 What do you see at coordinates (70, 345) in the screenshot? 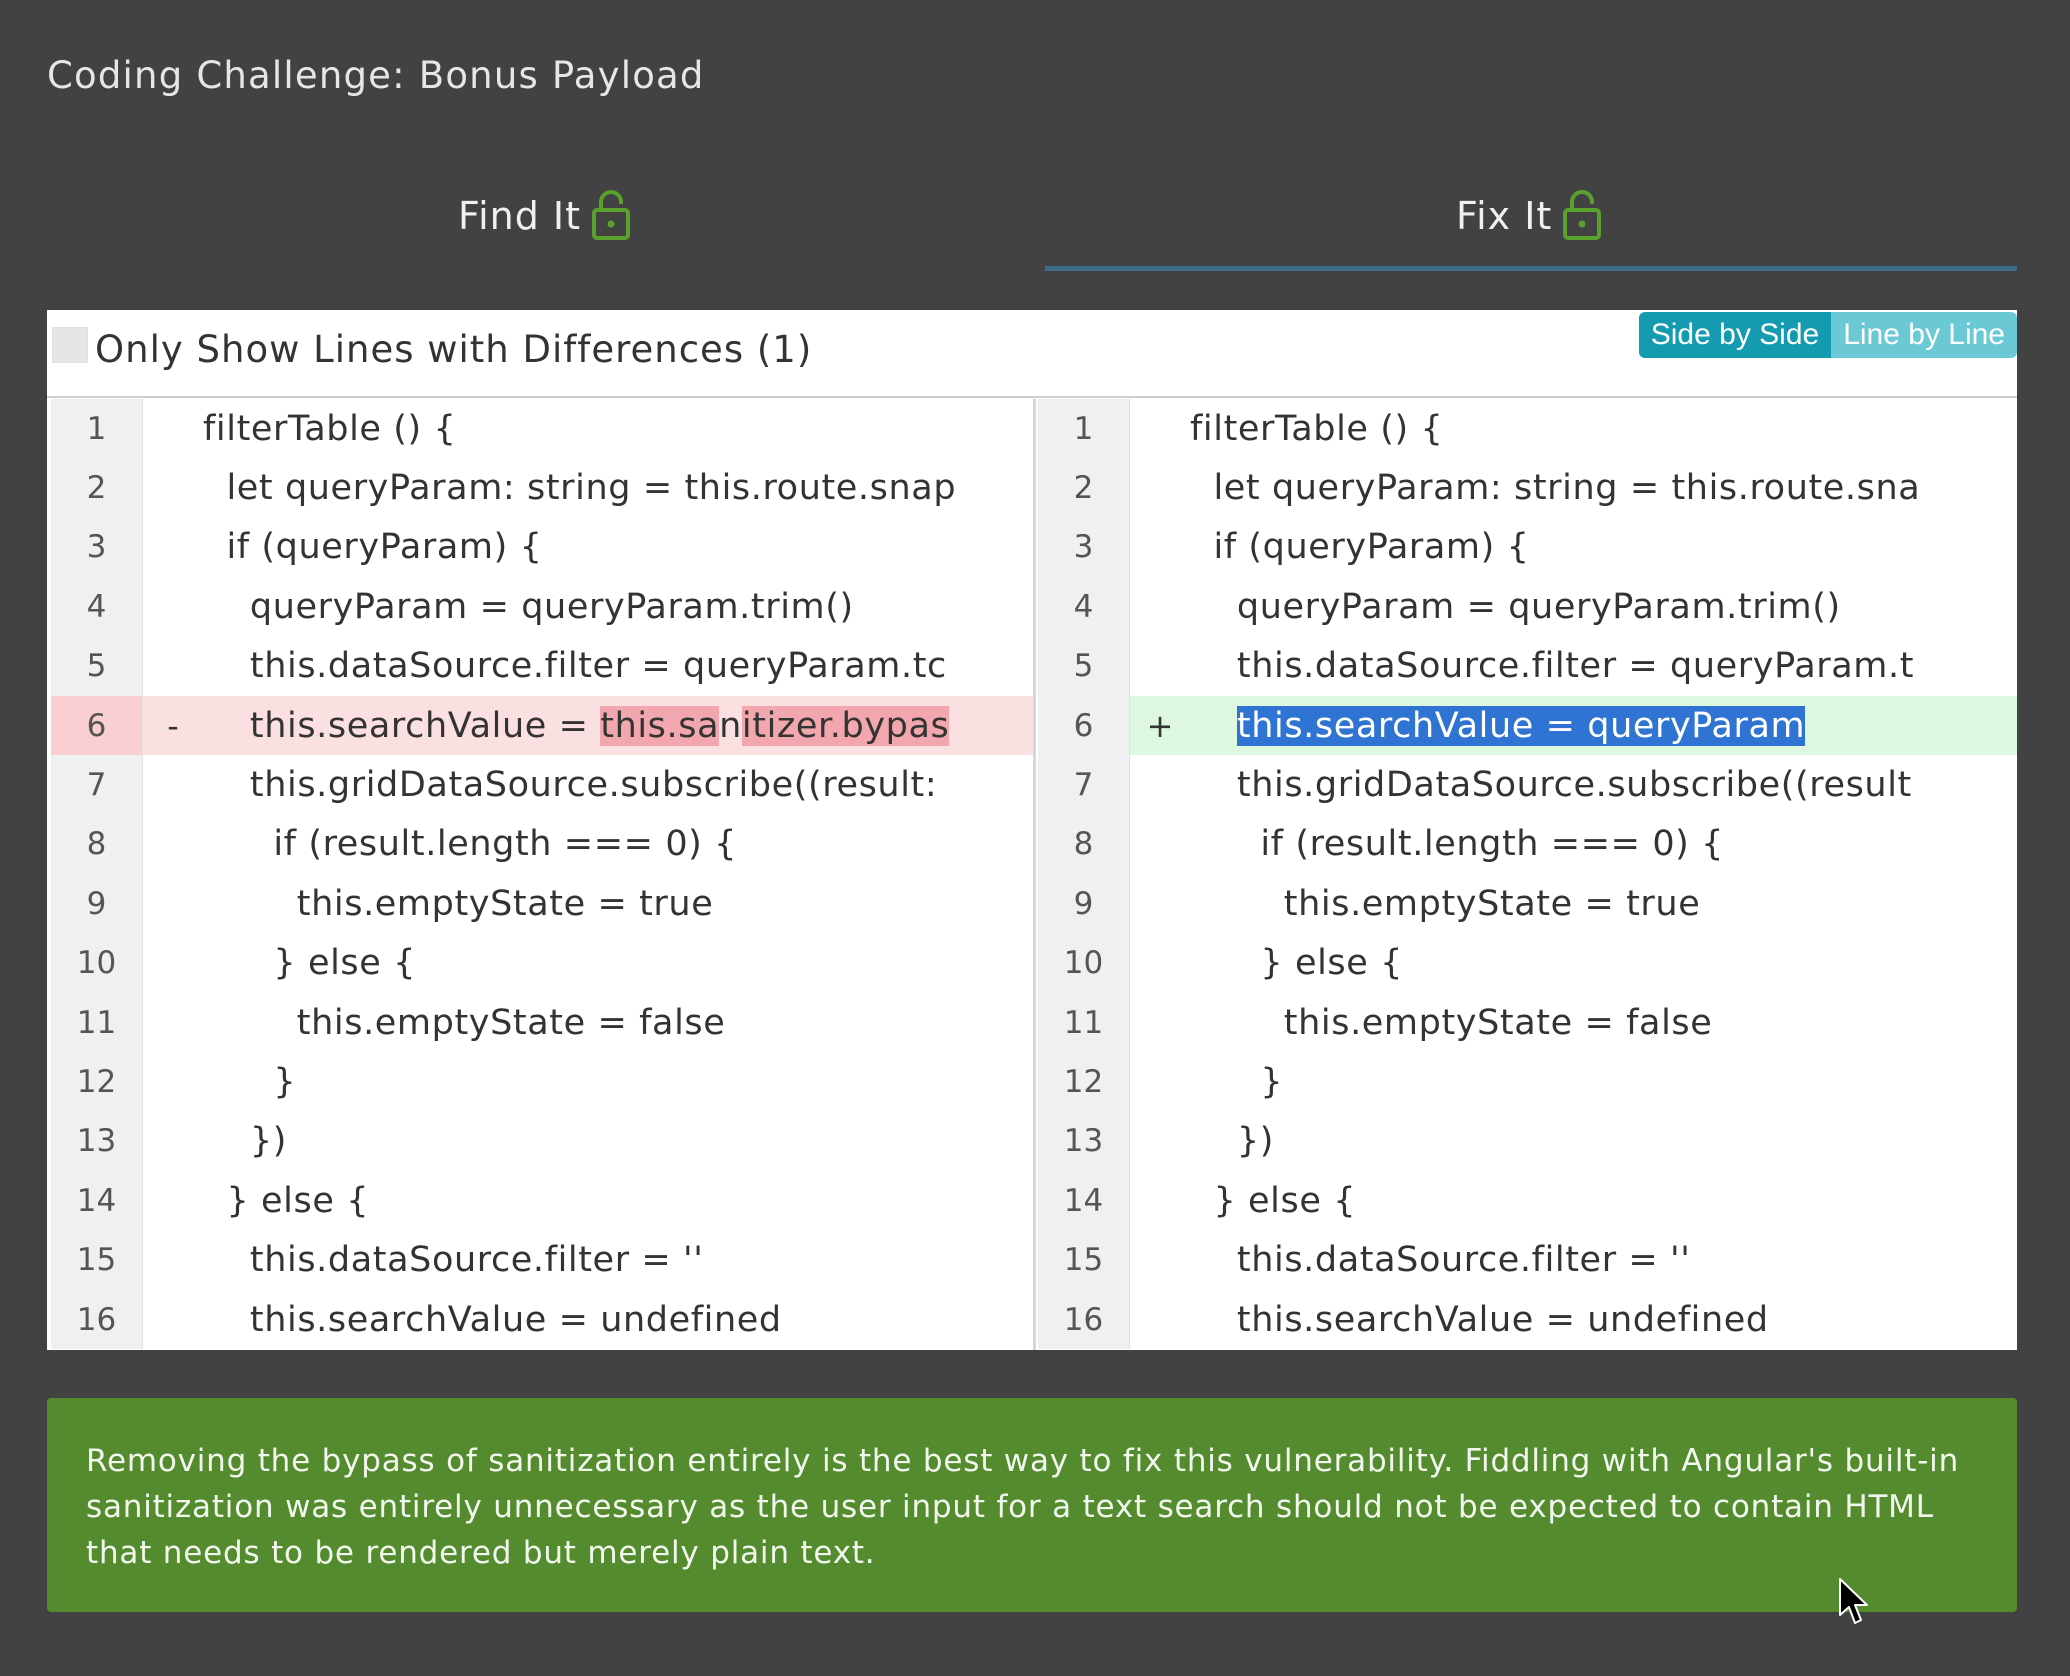
I see `only-diff-checkbox` at bounding box center [70, 345].